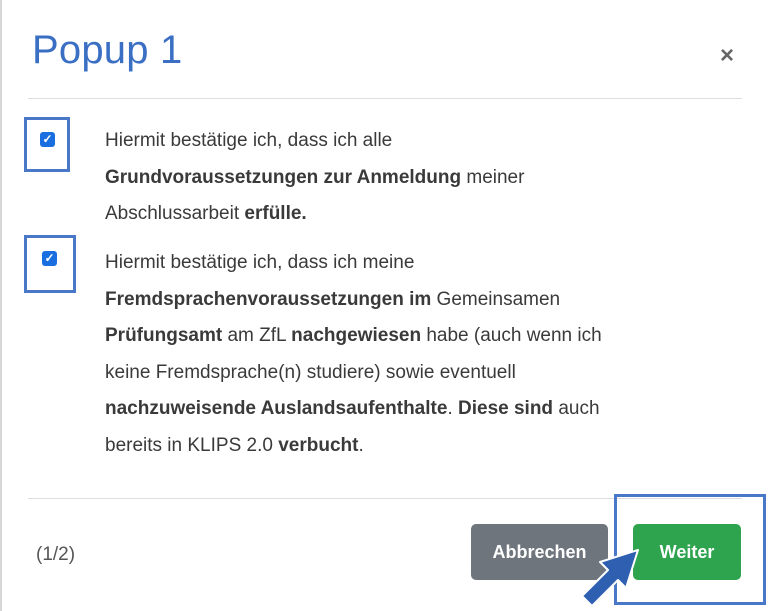  What do you see at coordinates (268, 299) in the screenshot?
I see `item-2-bold-1: Fremdsprachenvoraussetzungen im` at bounding box center [268, 299].